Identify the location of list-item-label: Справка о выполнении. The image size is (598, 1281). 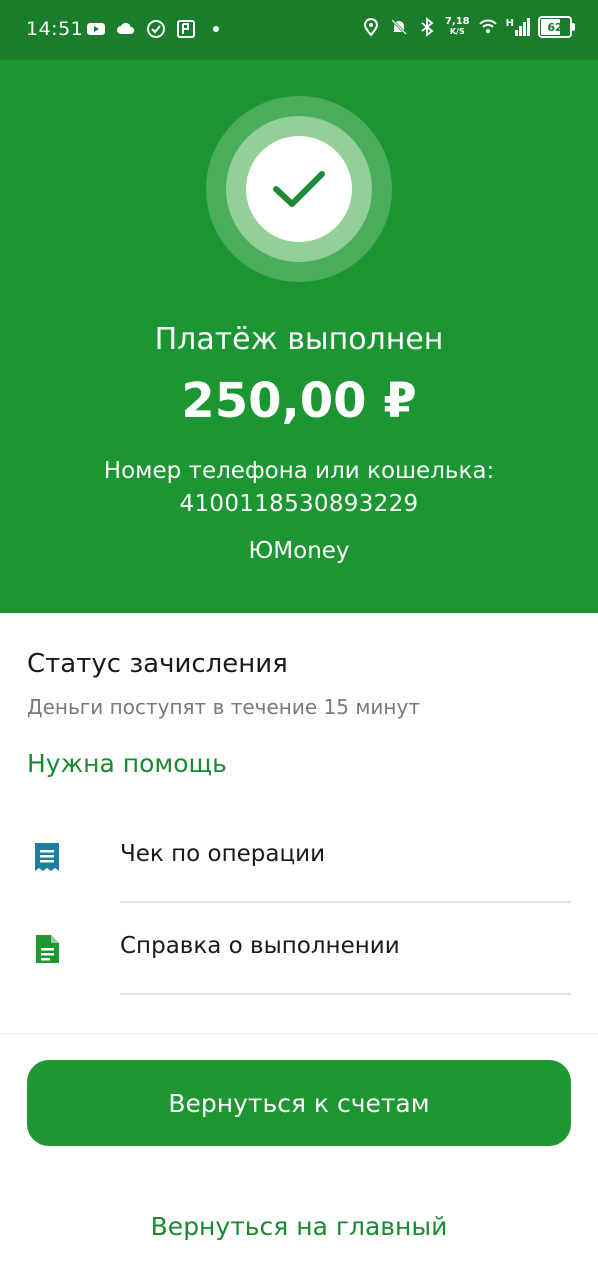
(260, 946).